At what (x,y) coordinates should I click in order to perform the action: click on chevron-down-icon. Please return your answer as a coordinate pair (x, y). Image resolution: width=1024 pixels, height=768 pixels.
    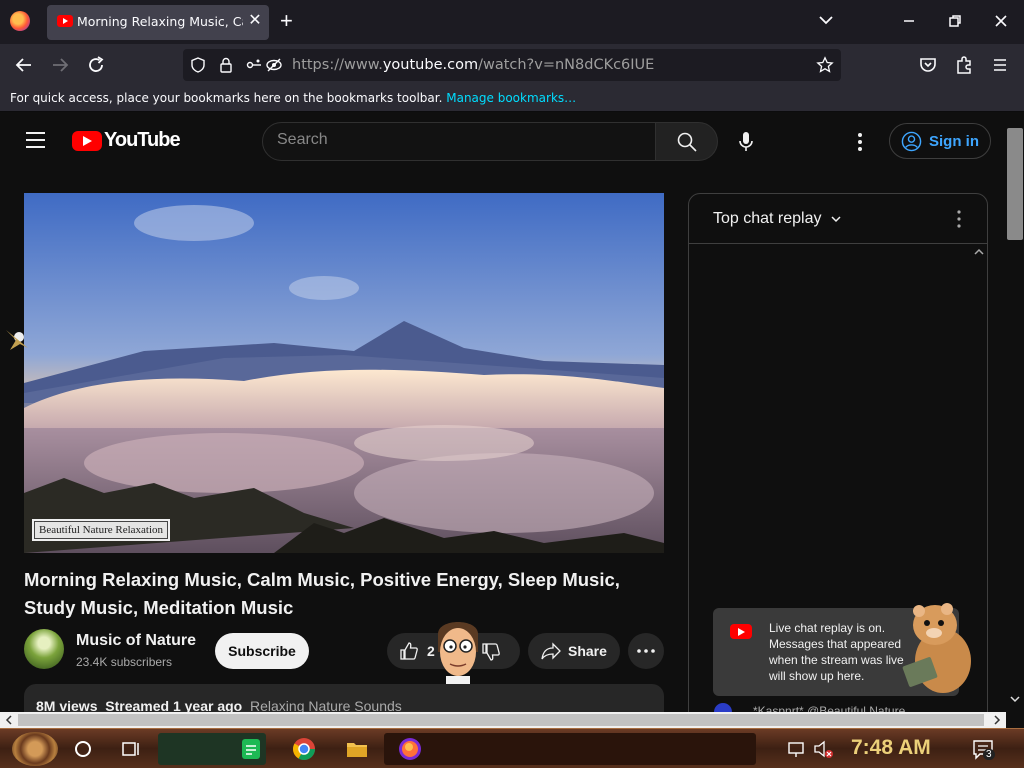
    Looking at the image, I should click on (836, 219).